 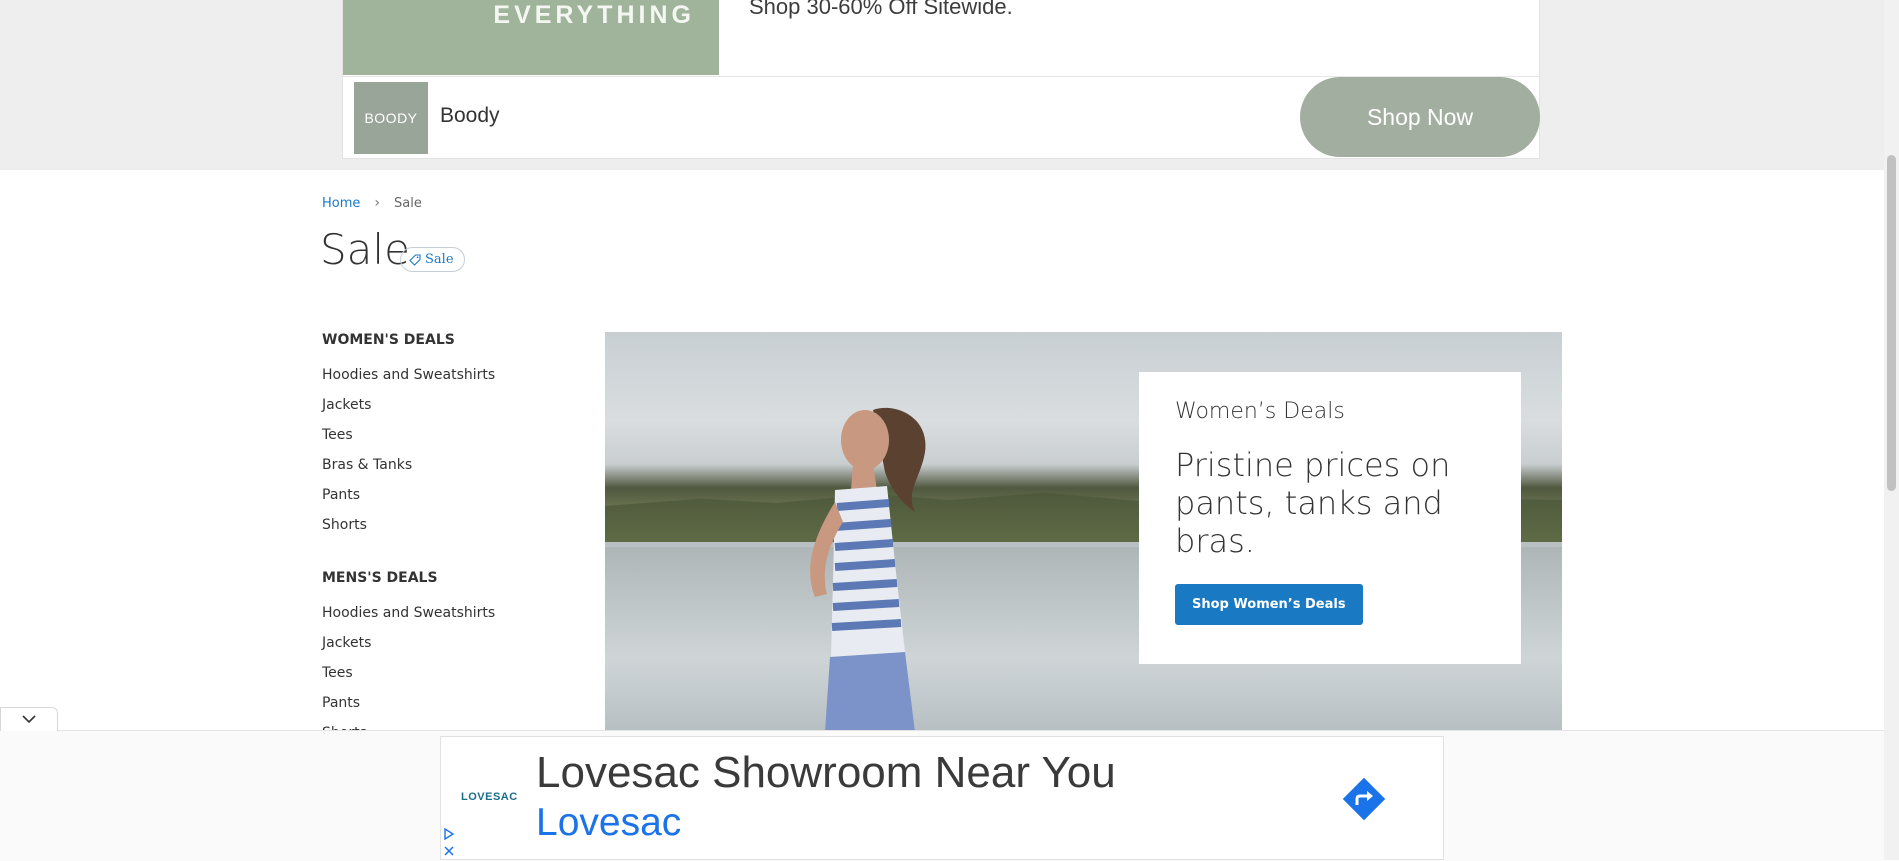 What do you see at coordinates (365, 249) in the screenshot?
I see `page-title: Sale` at bounding box center [365, 249].